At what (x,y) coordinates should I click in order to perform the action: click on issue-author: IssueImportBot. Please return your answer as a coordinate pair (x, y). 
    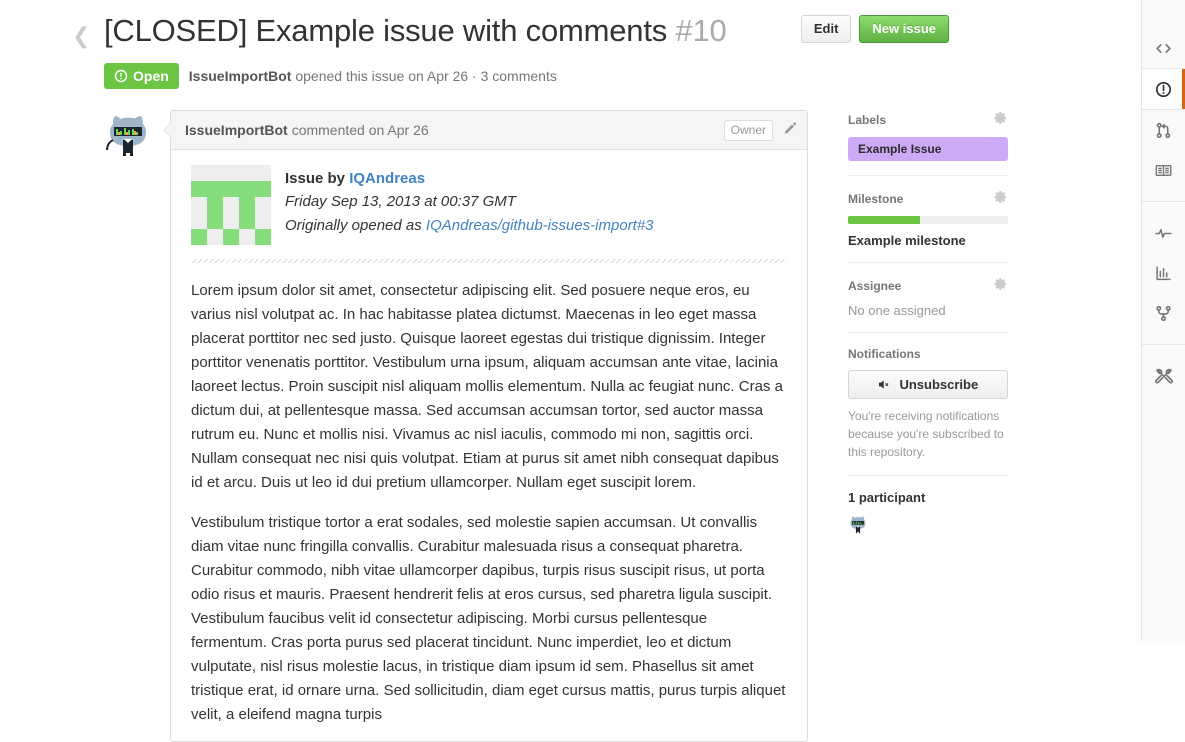
    Looking at the image, I should click on (240, 76).